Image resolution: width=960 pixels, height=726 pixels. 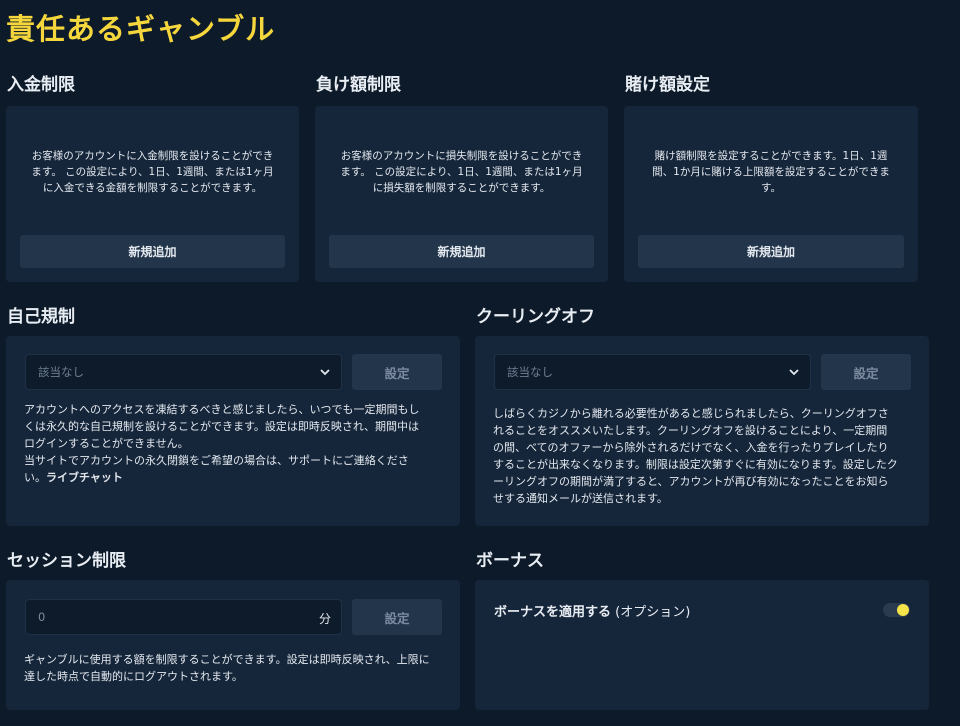 What do you see at coordinates (702, 645) in the screenshot?
I see `bonus-card: ボーナスを適用する (オプション)` at bounding box center [702, 645].